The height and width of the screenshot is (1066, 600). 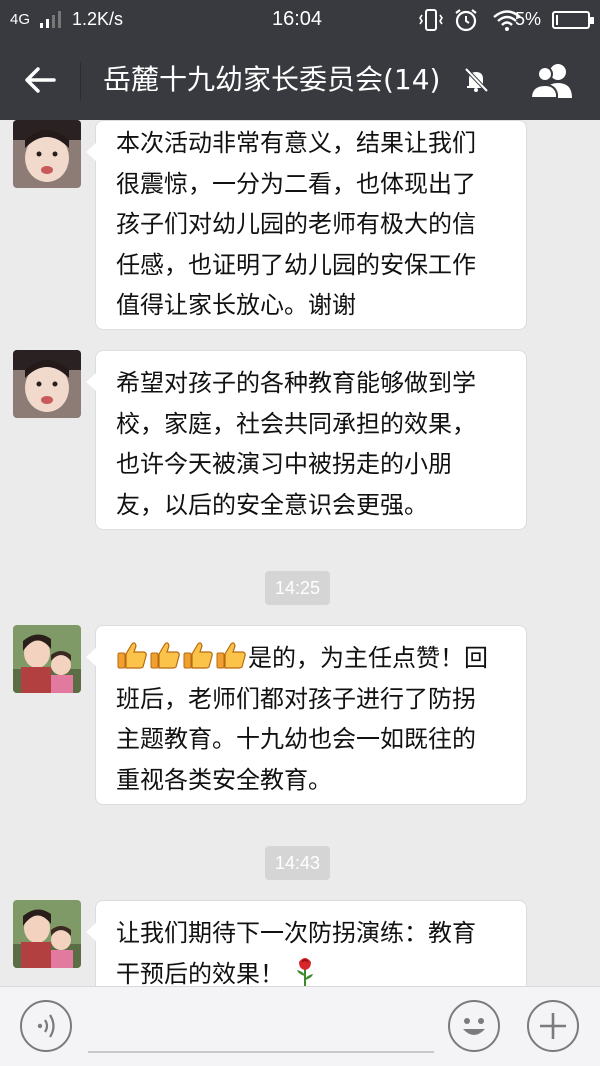 What do you see at coordinates (296, 423) in the screenshot?
I see `message-text: 校，家庭，社会共同承担的效果，` at bounding box center [296, 423].